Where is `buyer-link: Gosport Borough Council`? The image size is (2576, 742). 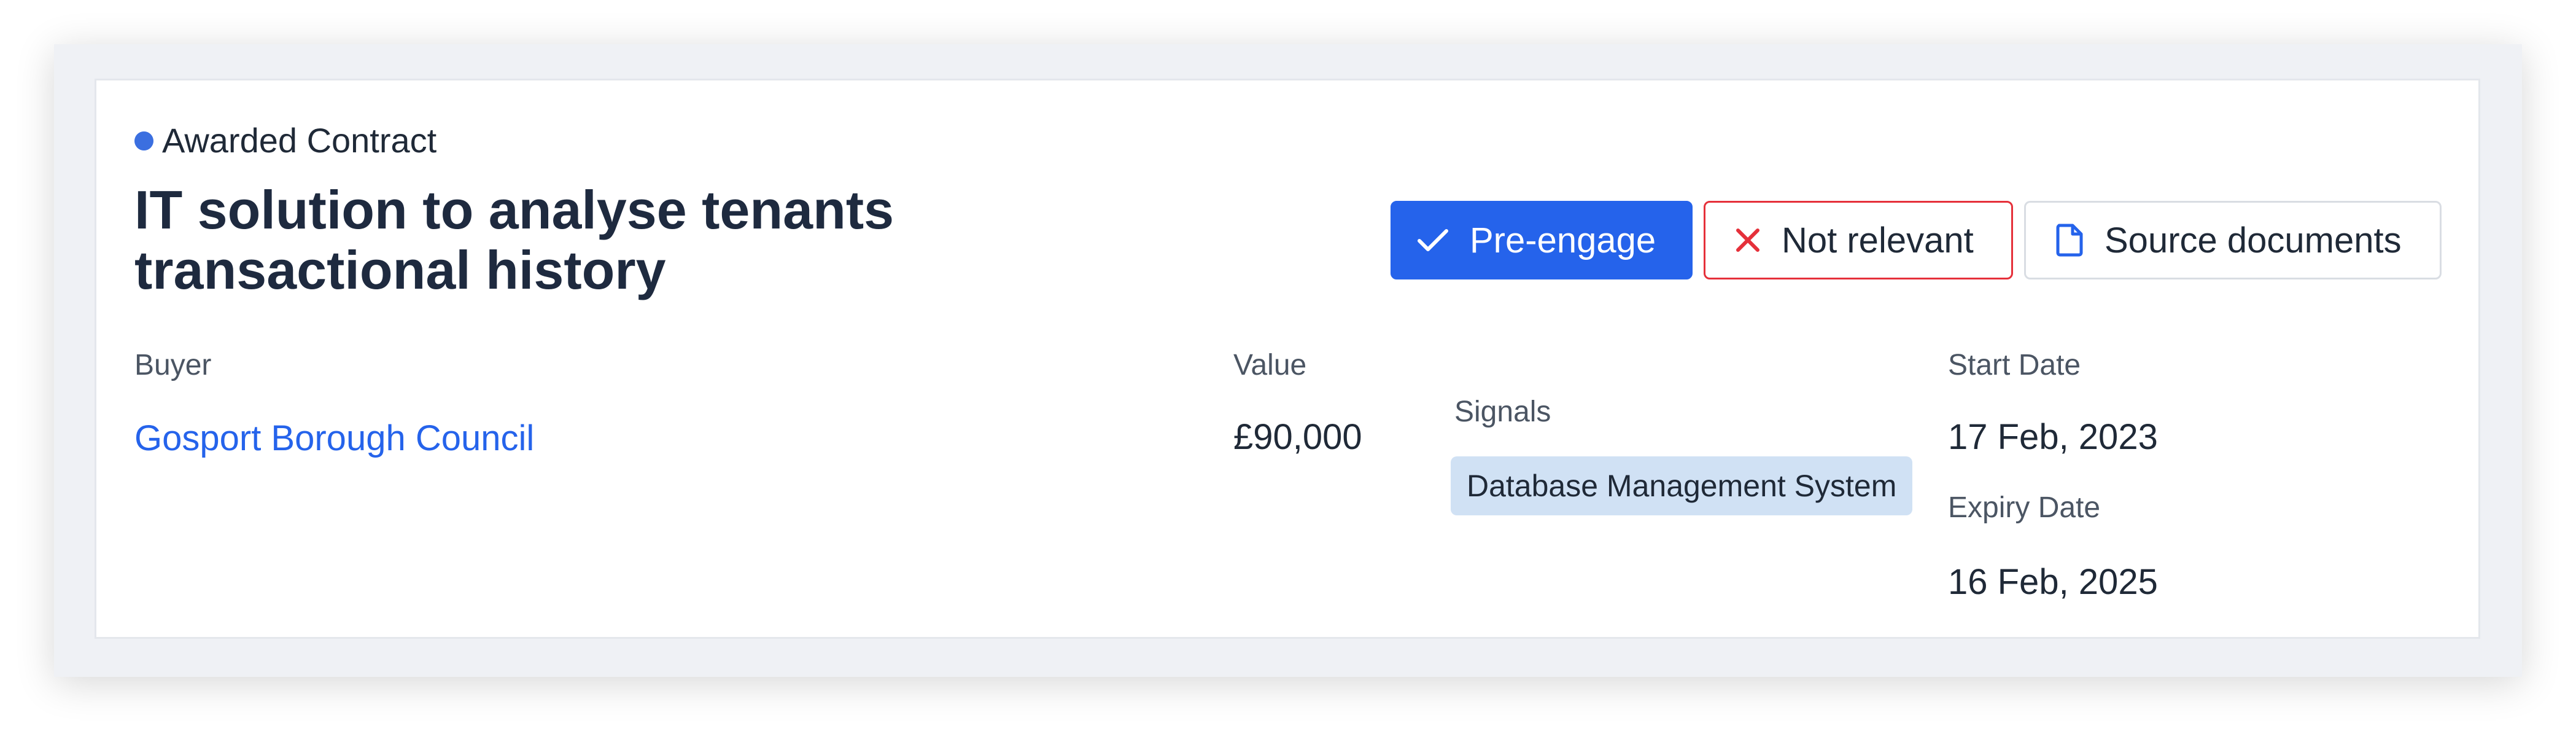
buyer-link: Gosport Borough Council is located at coordinates (334, 438).